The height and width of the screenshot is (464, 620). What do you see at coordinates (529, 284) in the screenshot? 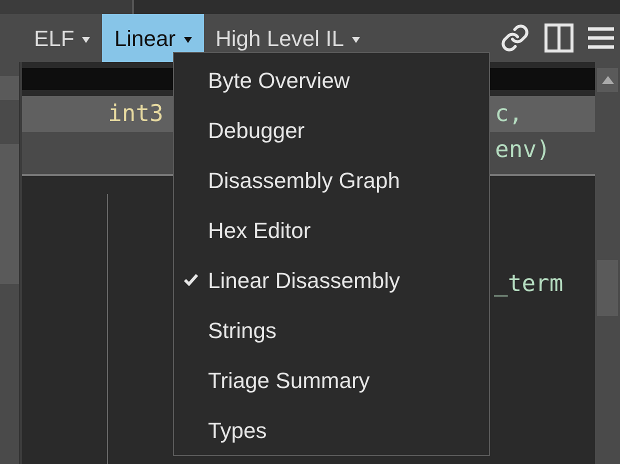
I see `code-token: _term` at bounding box center [529, 284].